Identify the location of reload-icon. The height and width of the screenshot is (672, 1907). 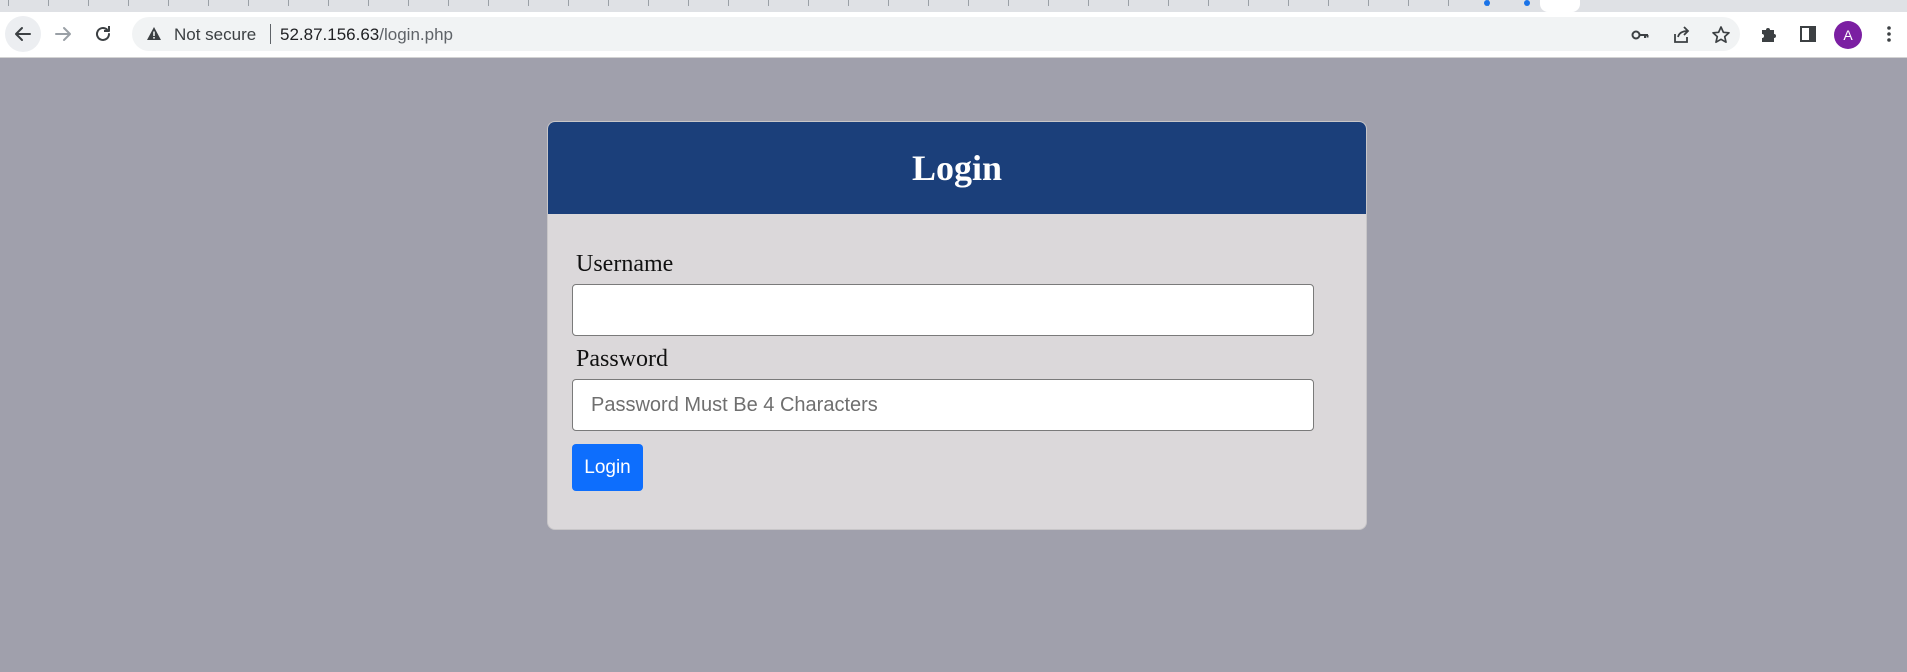
(103, 33).